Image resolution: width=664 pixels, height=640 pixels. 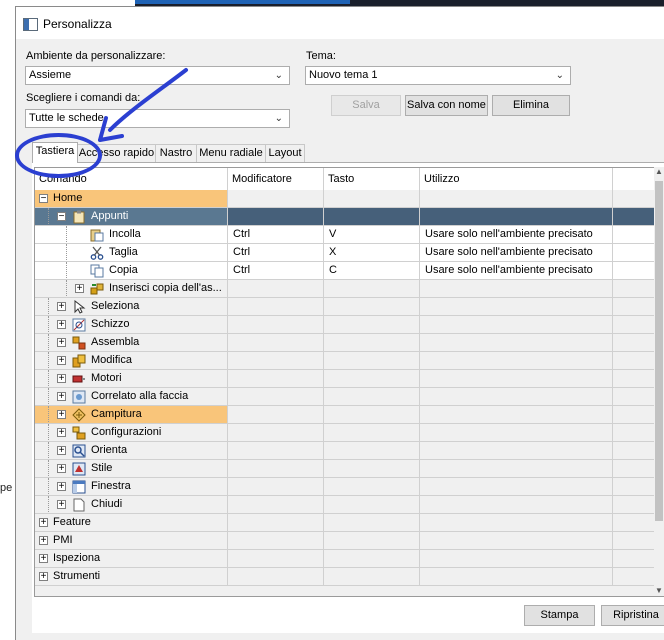 What do you see at coordinates (349, 451) in the screenshot?
I see `table-row: + Orienta` at bounding box center [349, 451].